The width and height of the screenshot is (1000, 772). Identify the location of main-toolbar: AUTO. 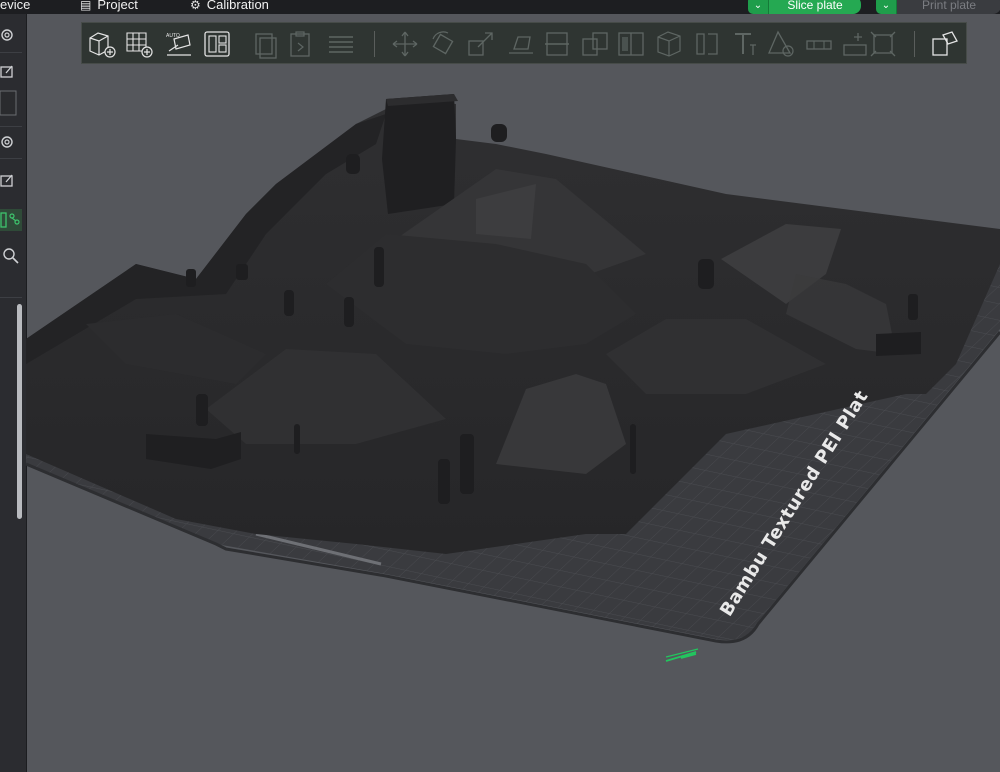
(524, 43).